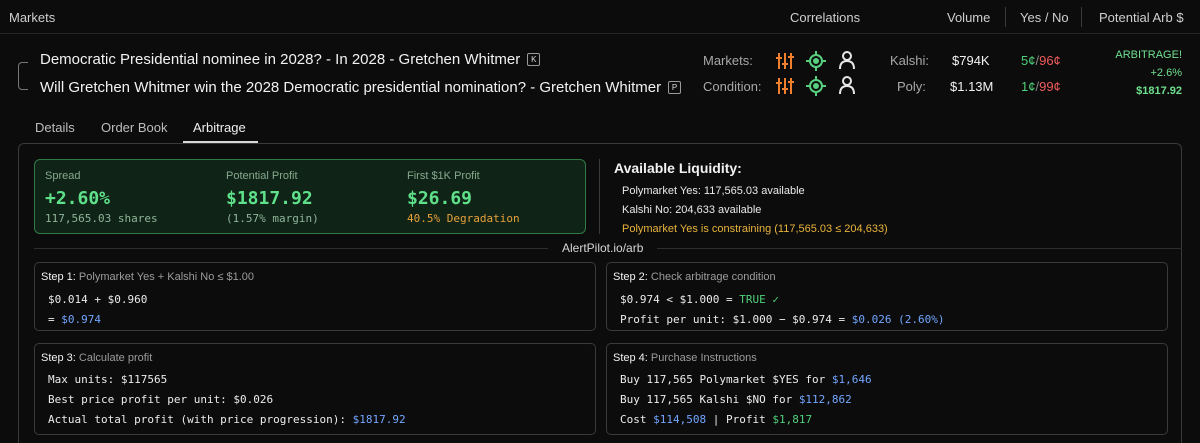  What do you see at coordinates (732, 86) in the screenshot?
I see `condition-label: Condition:` at bounding box center [732, 86].